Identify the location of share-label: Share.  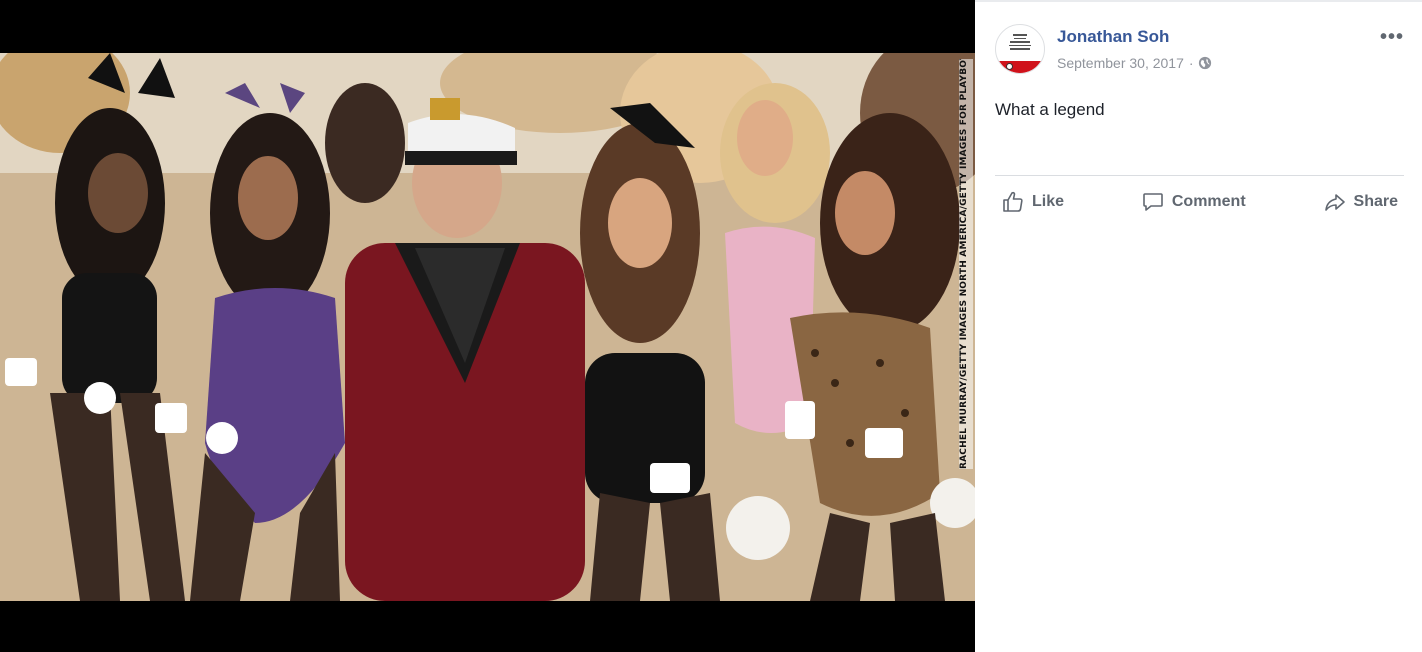
(1375, 201).